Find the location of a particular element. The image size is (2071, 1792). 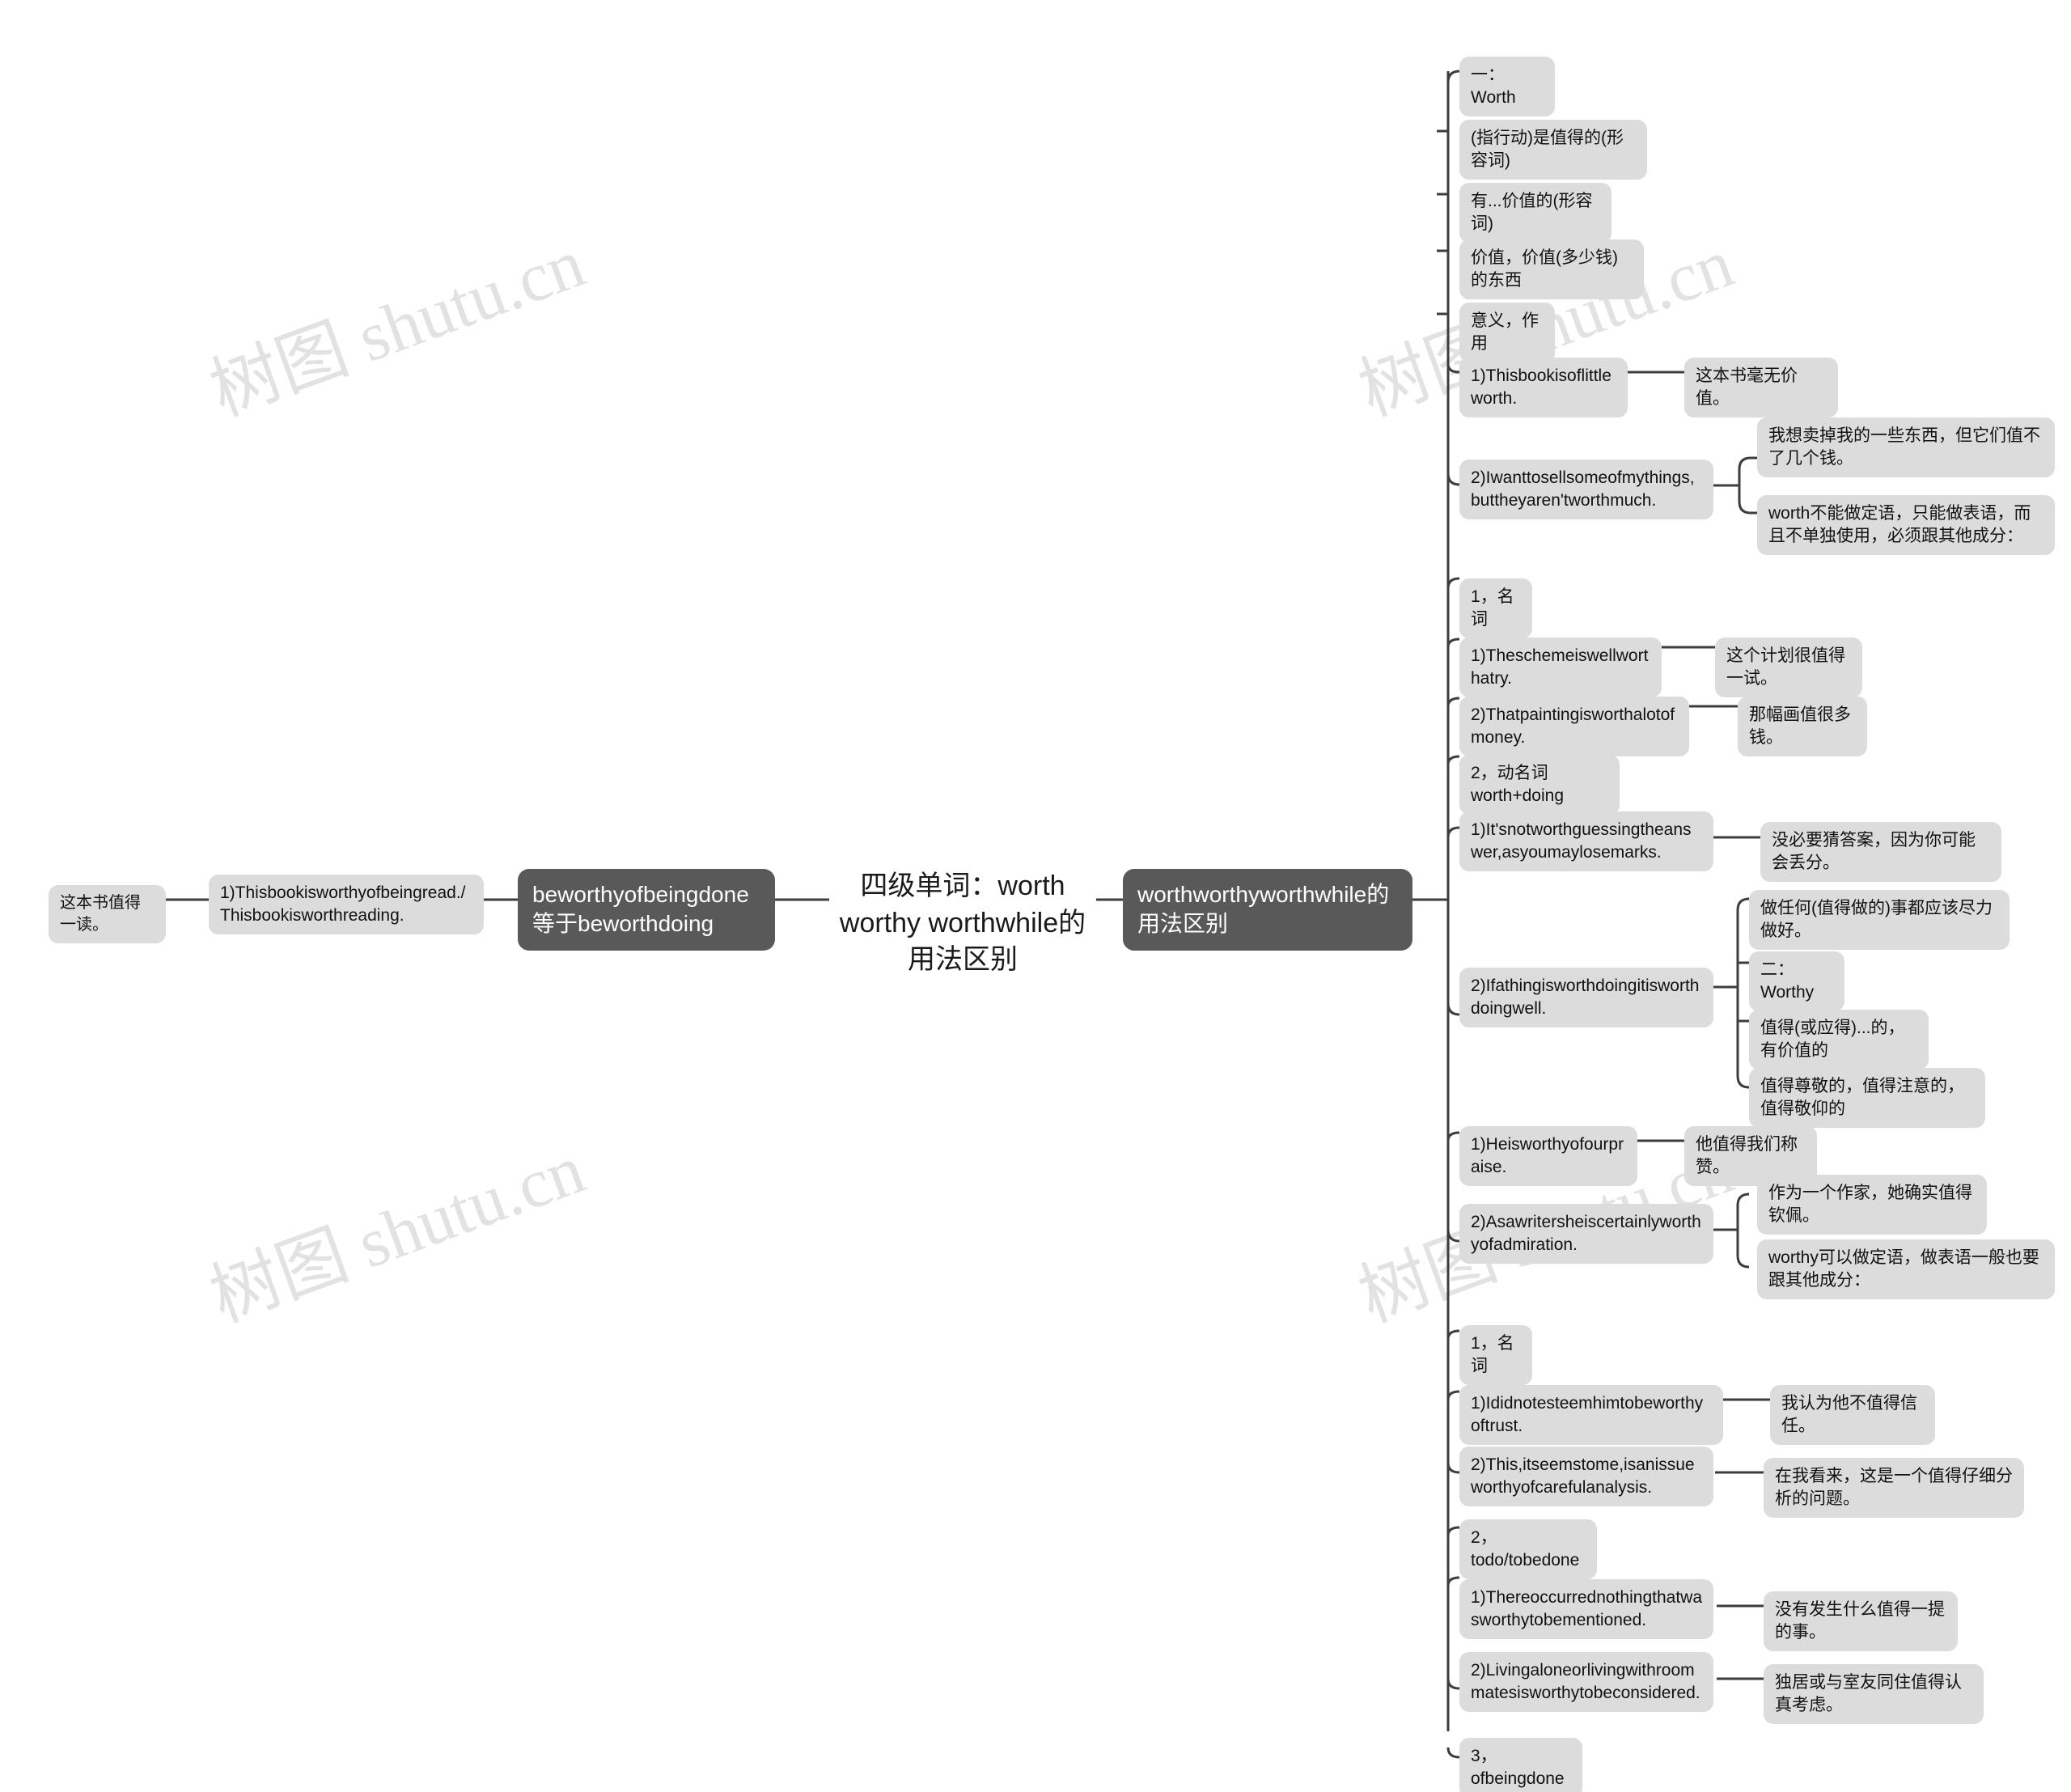

right-topic-node: worthworthyworthwhile的用法区别 is located at coordinates (1267, 910).